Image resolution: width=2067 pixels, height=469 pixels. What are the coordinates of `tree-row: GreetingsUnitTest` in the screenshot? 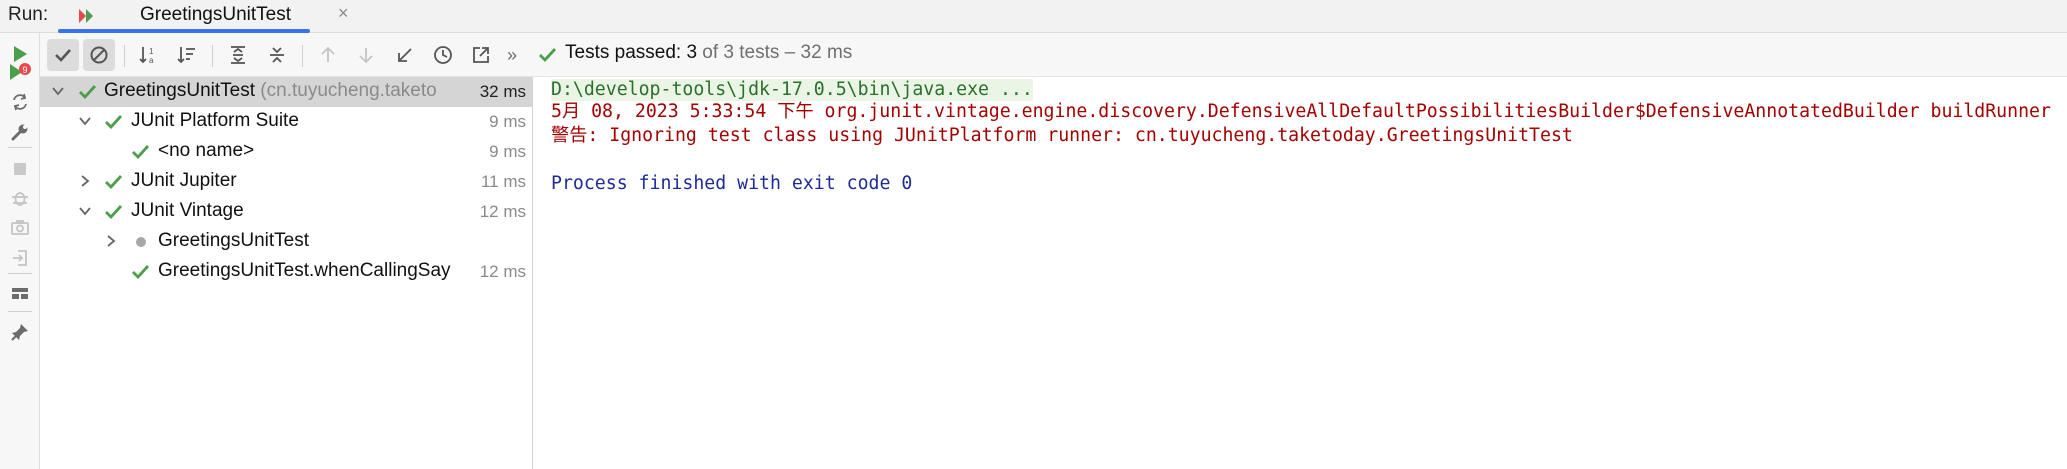 It's located at (286, 242).